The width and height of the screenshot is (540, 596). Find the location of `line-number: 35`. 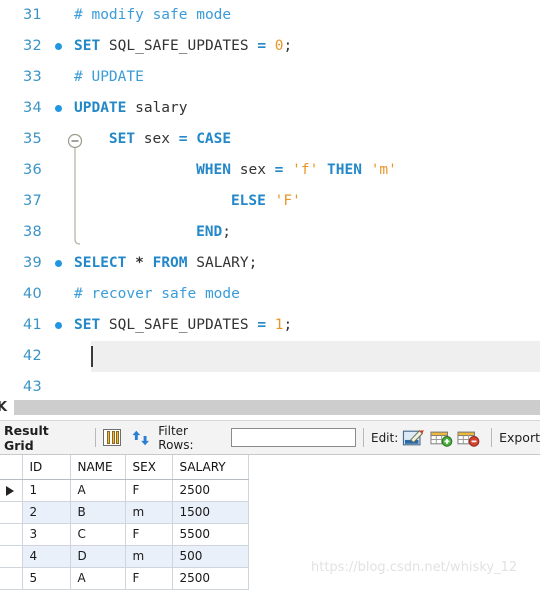

line-number: 35 is located at coordinates (32, 139).